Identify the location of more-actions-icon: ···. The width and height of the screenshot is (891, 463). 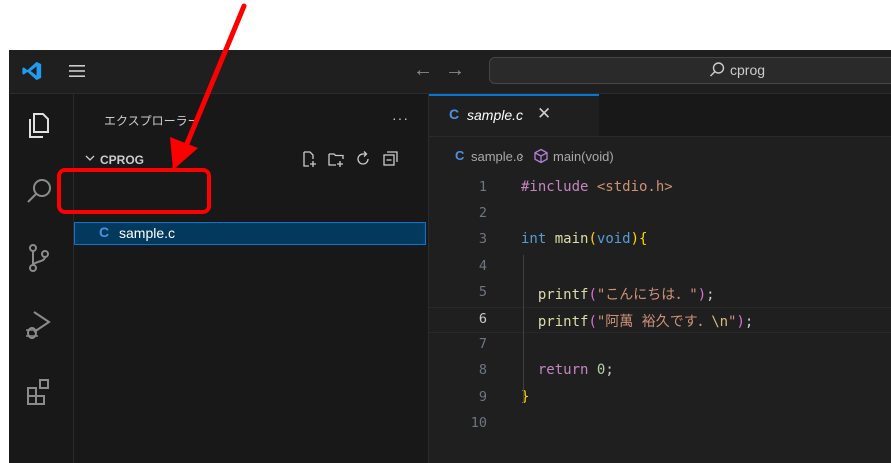
(400, 118).